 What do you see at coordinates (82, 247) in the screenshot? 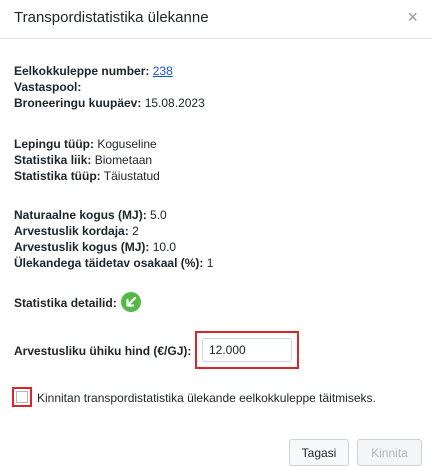
I see `calc-quantity-label: Arvestuslik kogus (MJ):` at bounding box center [82, 247].